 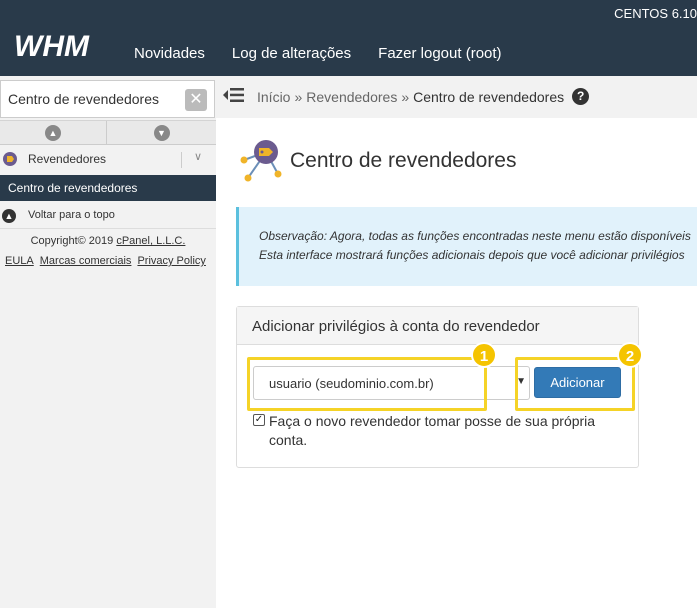 What do you see at coordinates (198, 156) in the screenshot?
I see `chevron-down-icon: ∨` at bounding box center [198, 156].